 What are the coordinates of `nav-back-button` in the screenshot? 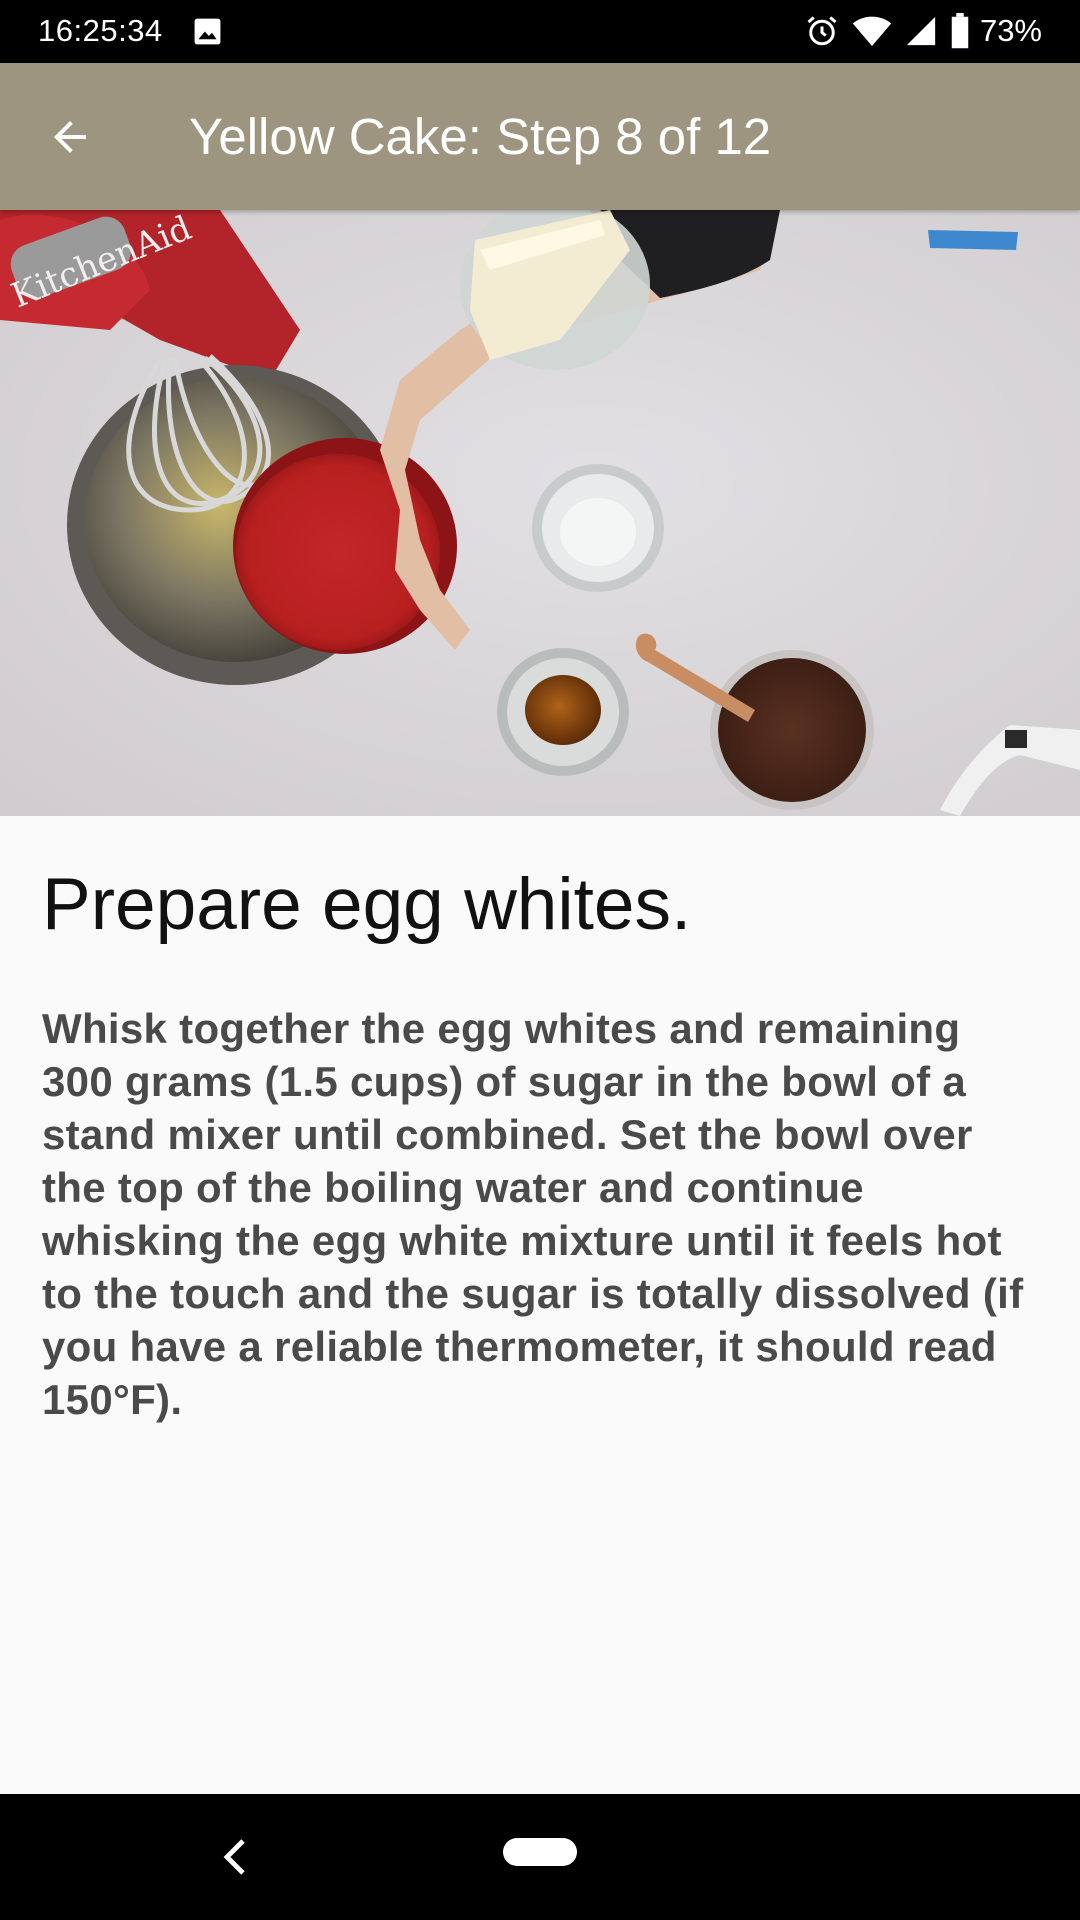 It's located at (235, 1857).